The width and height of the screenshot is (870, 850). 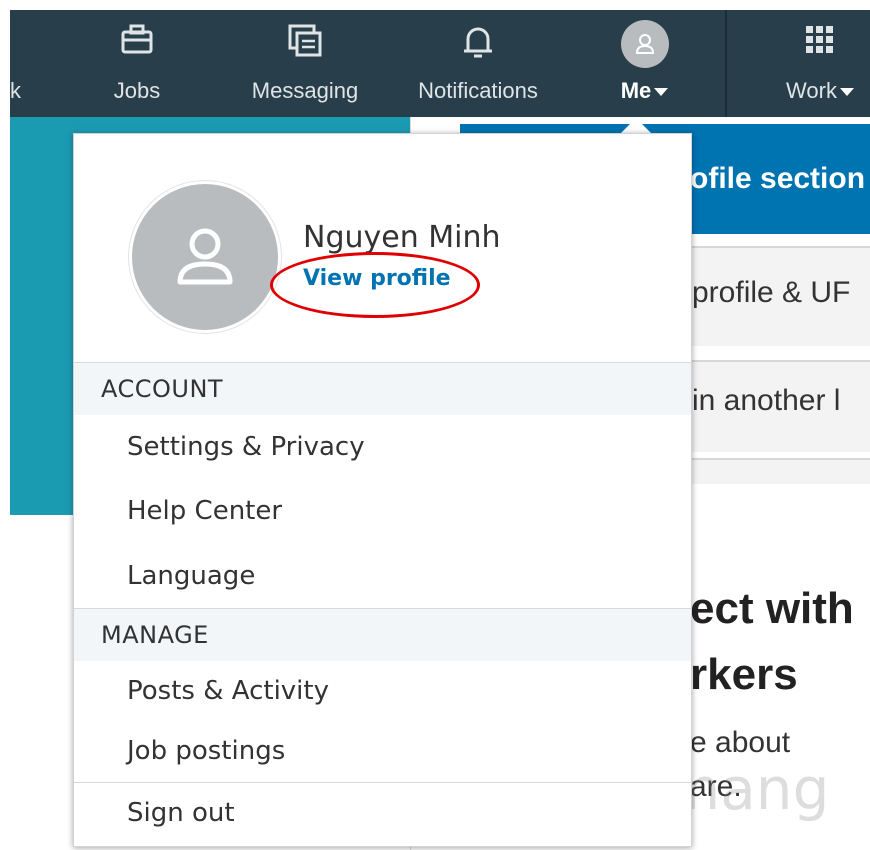 I want to click on divider, so click(x=382, y=782).